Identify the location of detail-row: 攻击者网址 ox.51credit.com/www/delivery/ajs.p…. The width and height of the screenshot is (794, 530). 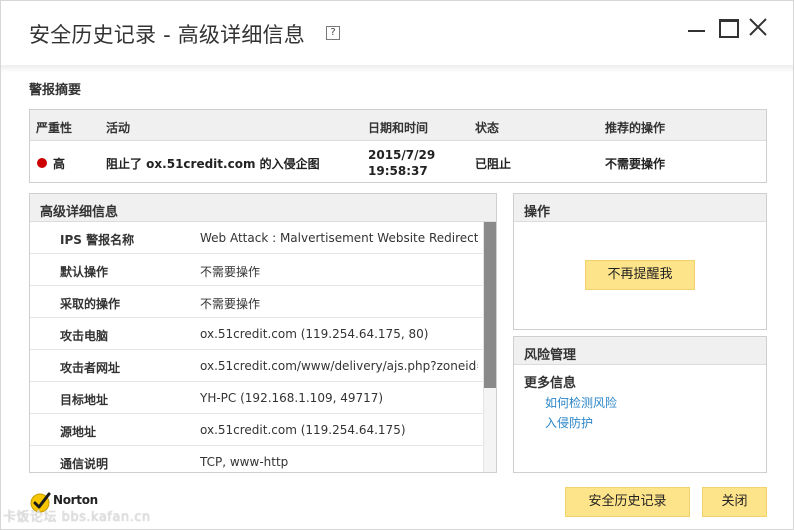
(256, 366).